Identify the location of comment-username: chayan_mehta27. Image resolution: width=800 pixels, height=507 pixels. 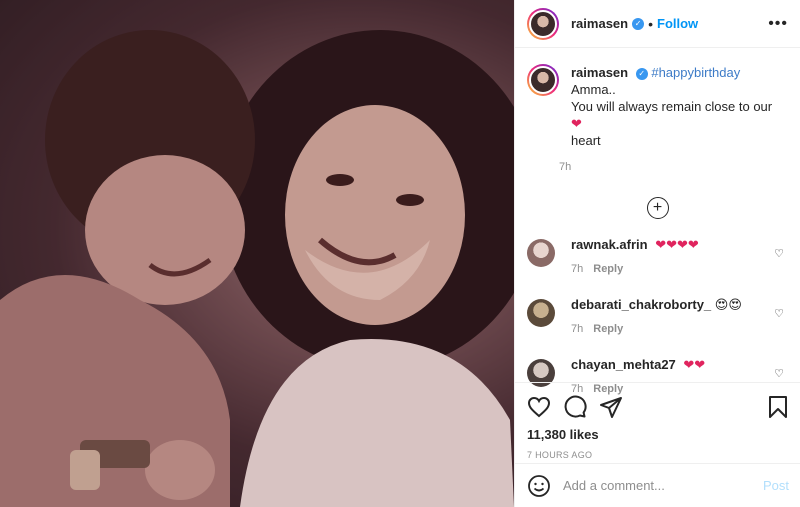
(623, 364).